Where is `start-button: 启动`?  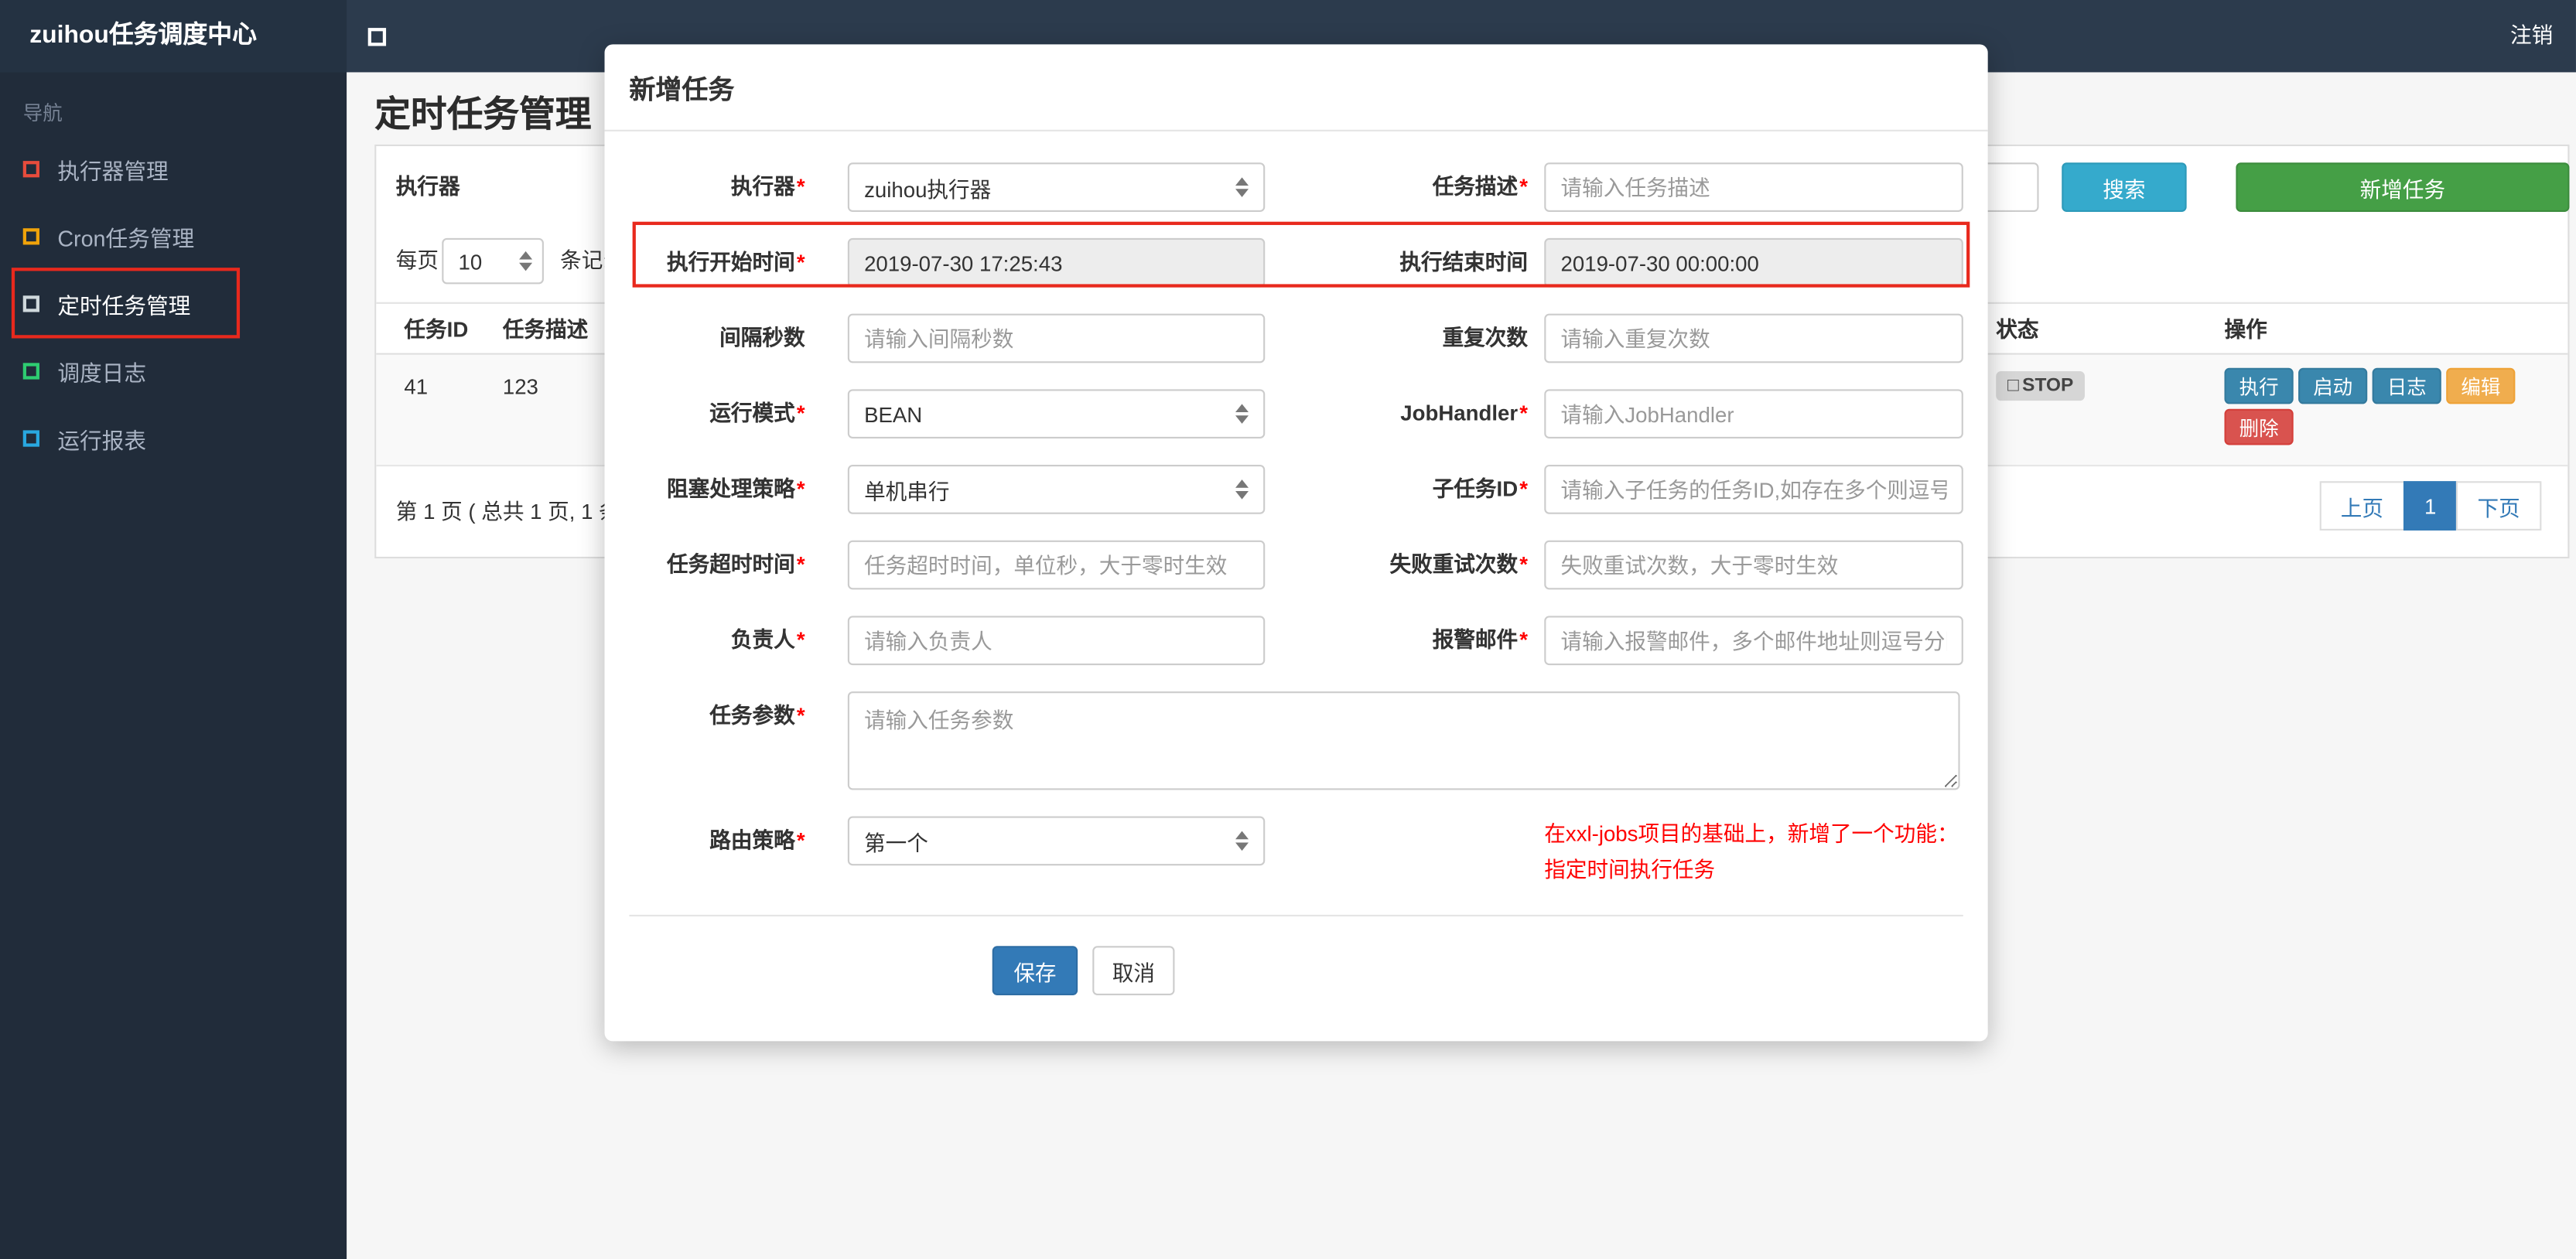
start-button: 启动 is located at coordinates (2333, 386).